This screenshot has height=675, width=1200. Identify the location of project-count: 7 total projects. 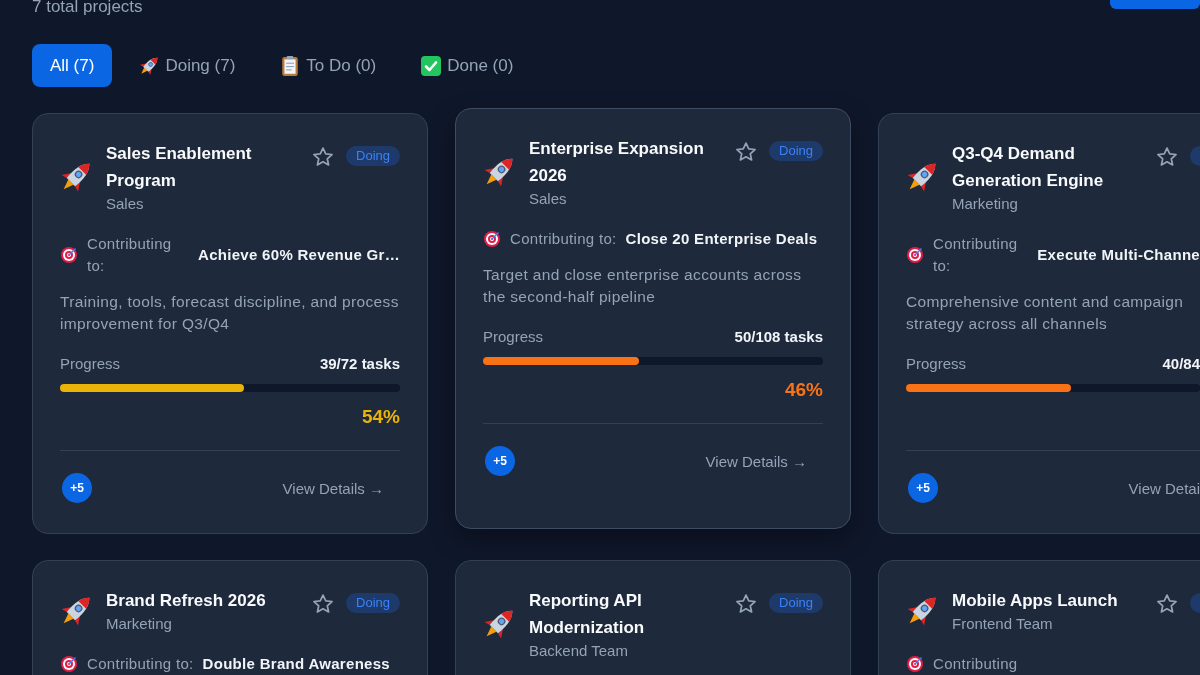
(87, 7).